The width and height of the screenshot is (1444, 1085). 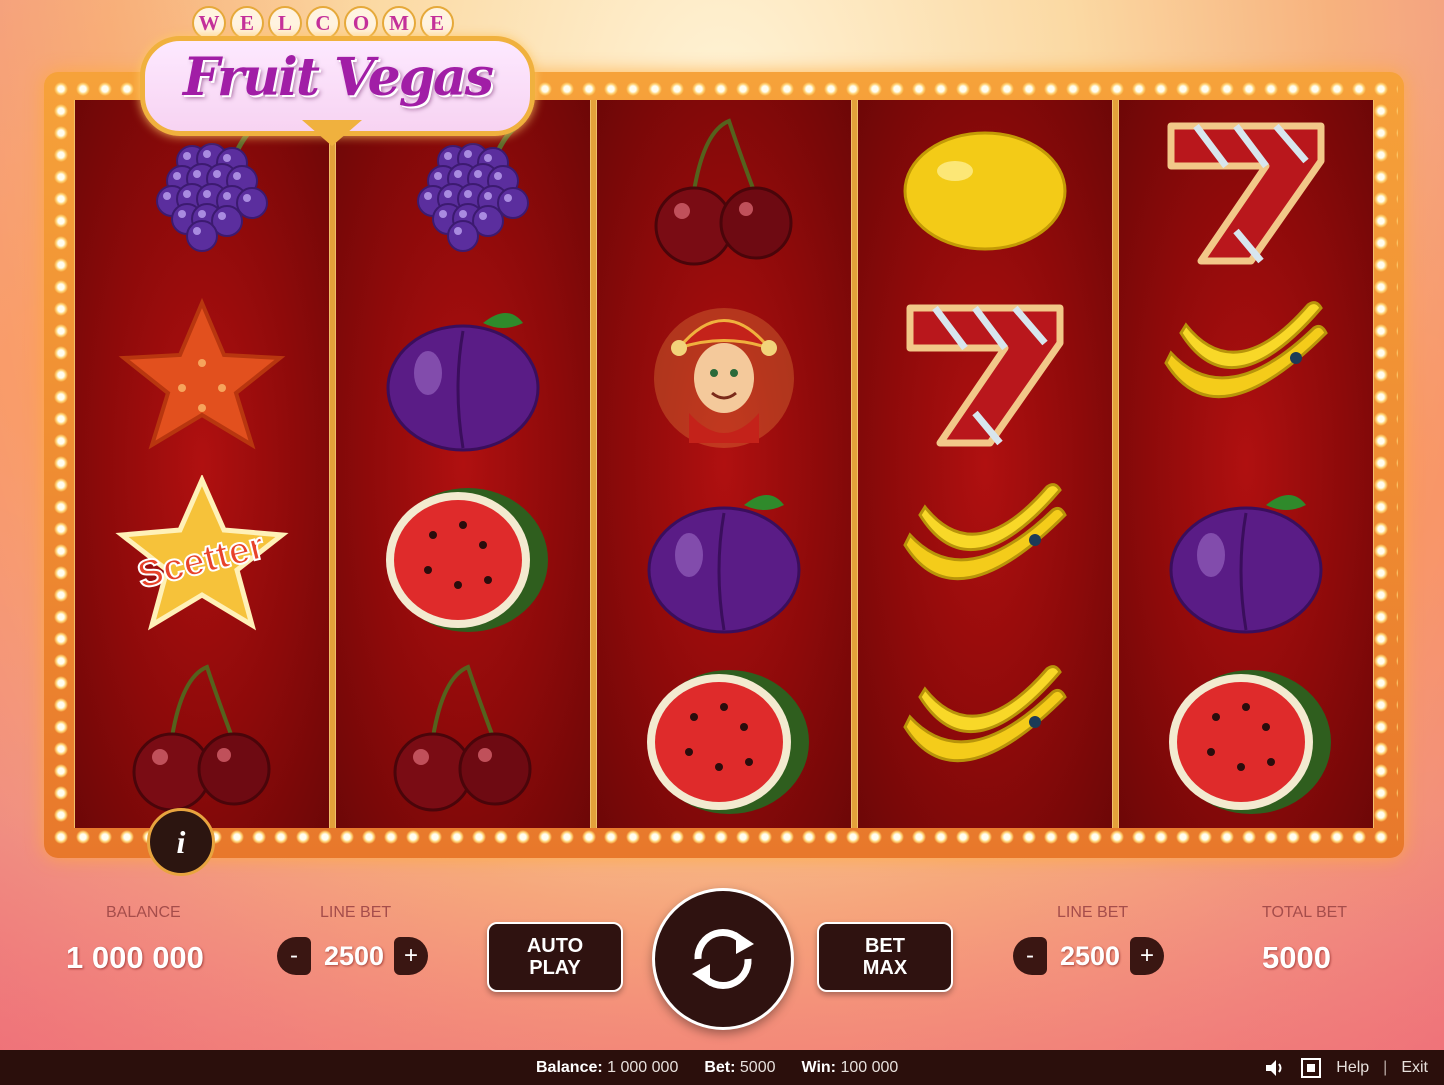 What do you see at coordinates (555, 957) in the screenshot?
I see `auto-play-button: AUTO PLAY` at bounding box center [555, 957].